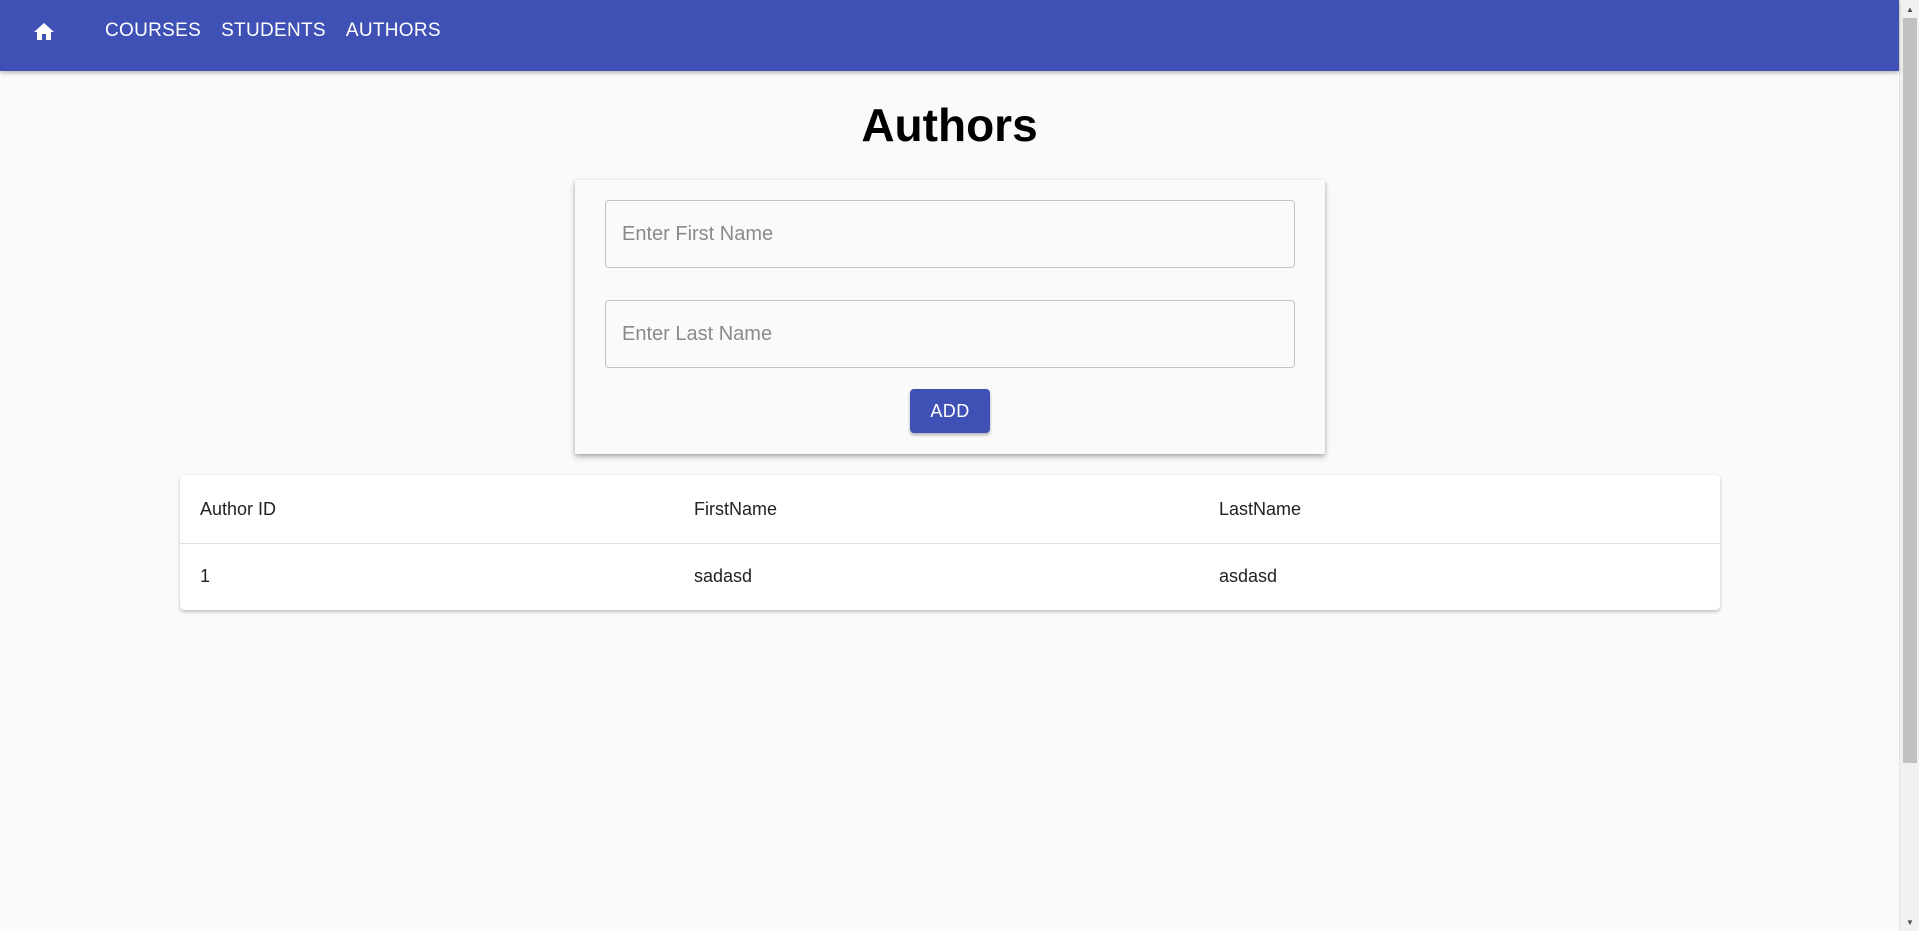 Image resolution: width=1919 pixels, height=931 pixels. Describe the element at coordinates (950, 334) in the screenshot. I see `last-name-input` at that location.